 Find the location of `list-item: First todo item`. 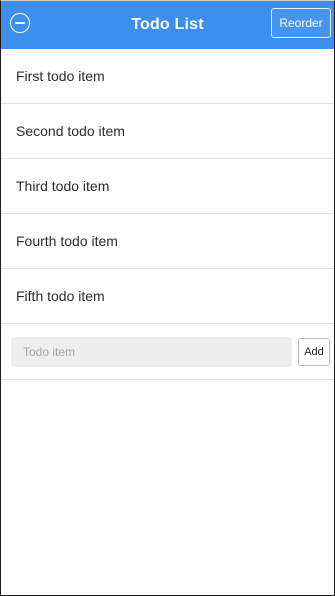

list-item: First todo item is located at coordinates (167, 76).